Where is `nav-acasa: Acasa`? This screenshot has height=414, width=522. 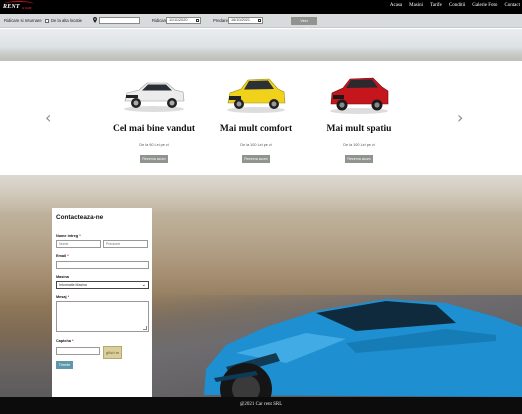 nav-acasa: Acasa is located at coordinates (396, 5).